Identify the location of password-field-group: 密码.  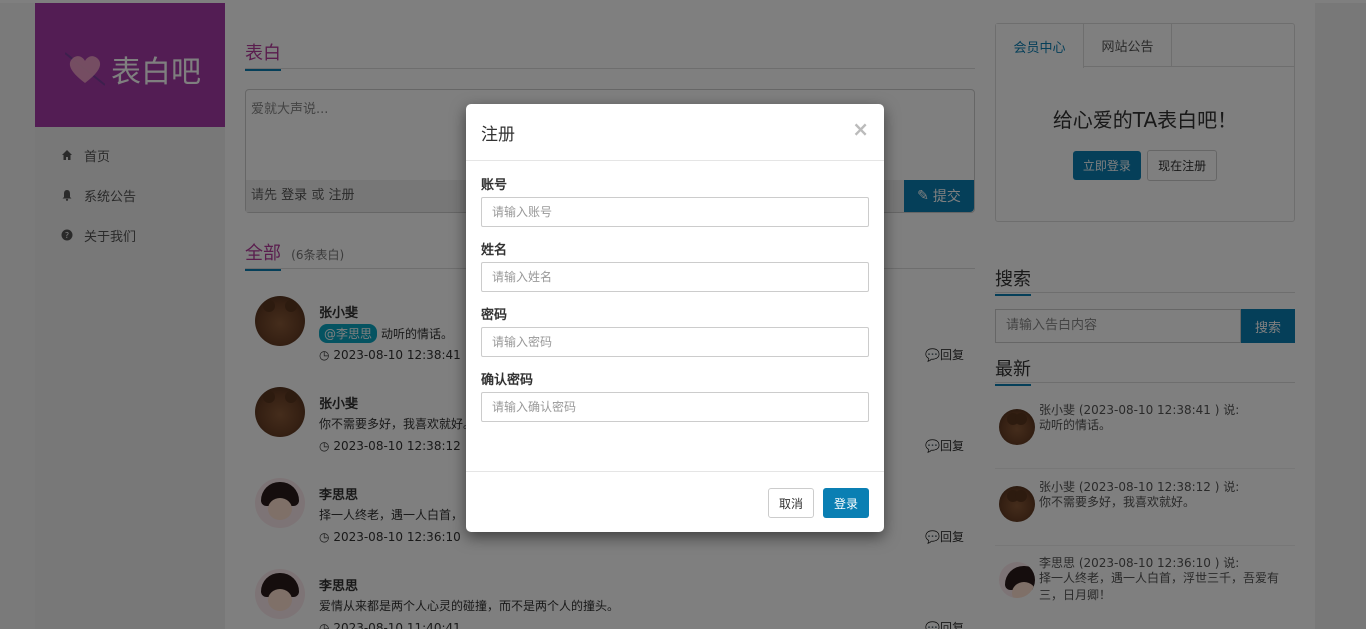
(675, 330).